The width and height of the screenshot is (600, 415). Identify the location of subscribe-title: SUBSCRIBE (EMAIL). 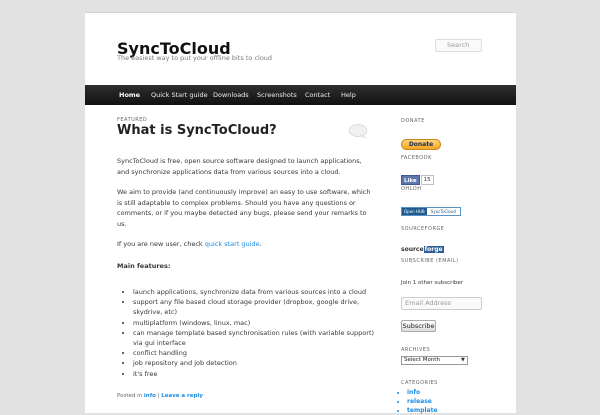
(430, 261).